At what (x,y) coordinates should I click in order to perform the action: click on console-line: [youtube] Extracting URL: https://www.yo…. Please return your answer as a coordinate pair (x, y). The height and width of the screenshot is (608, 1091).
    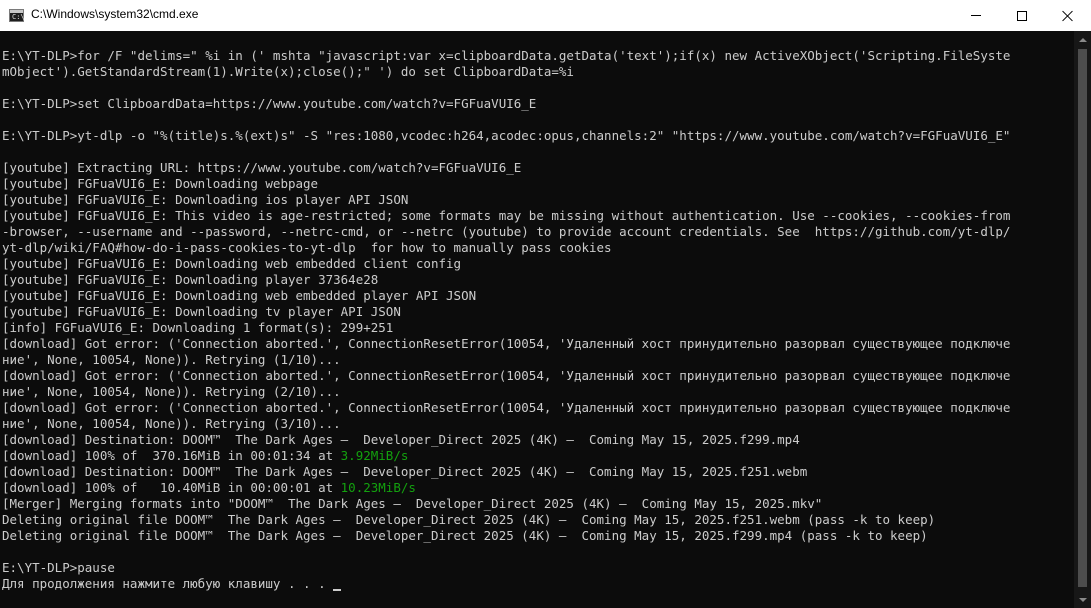
    Looking at the image, I should click on (538, 168).